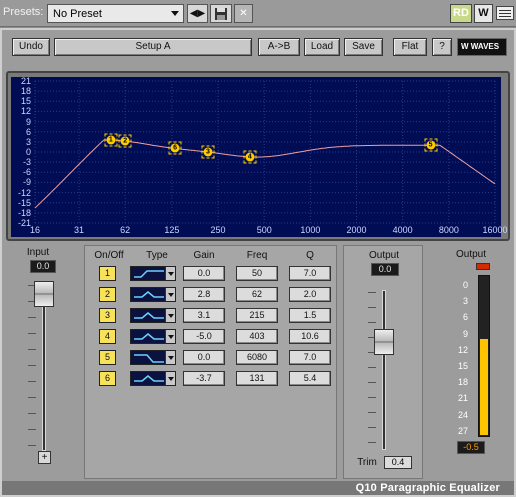 The image size is (516, 497). I want to click on w-toggle-button: W, so click(483, 13).